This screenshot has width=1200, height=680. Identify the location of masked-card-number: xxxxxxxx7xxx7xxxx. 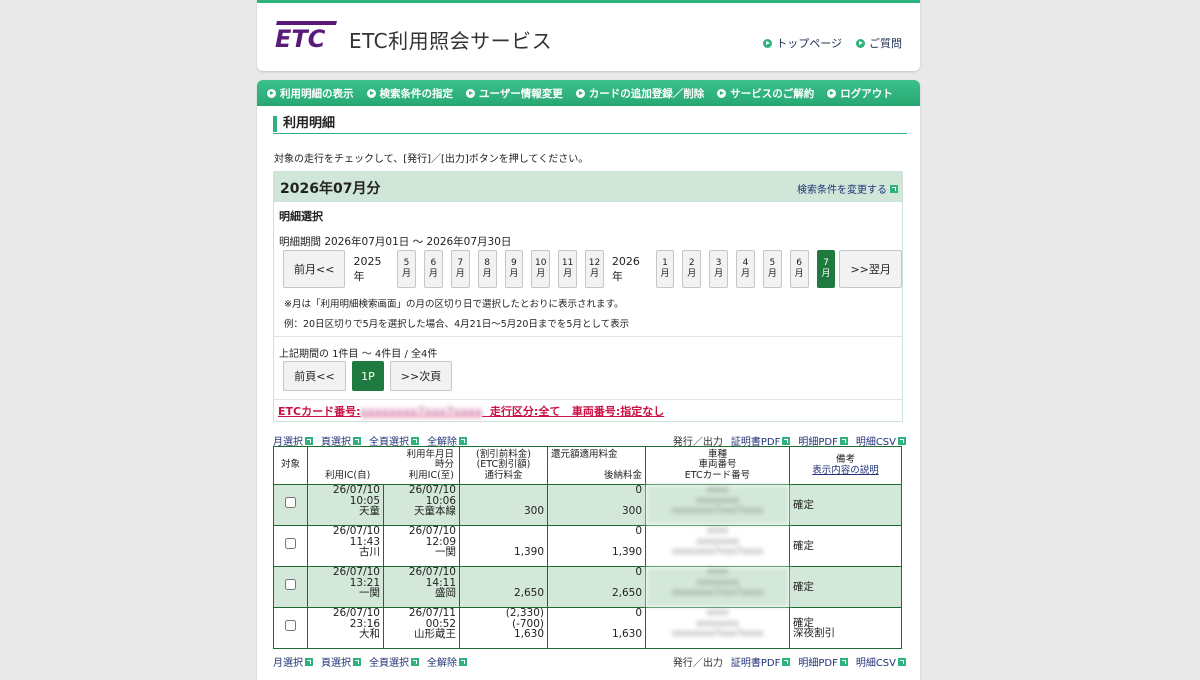
(421, 411).